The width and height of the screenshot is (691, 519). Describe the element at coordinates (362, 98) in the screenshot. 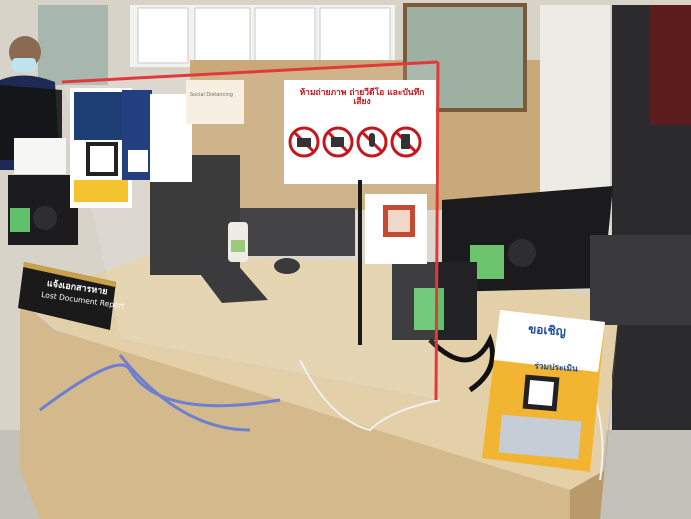

I see `sign-title: ห้ามถ่ายภาพ ถ่ายวีดีโอ และบันทึกเสียง` at that location.